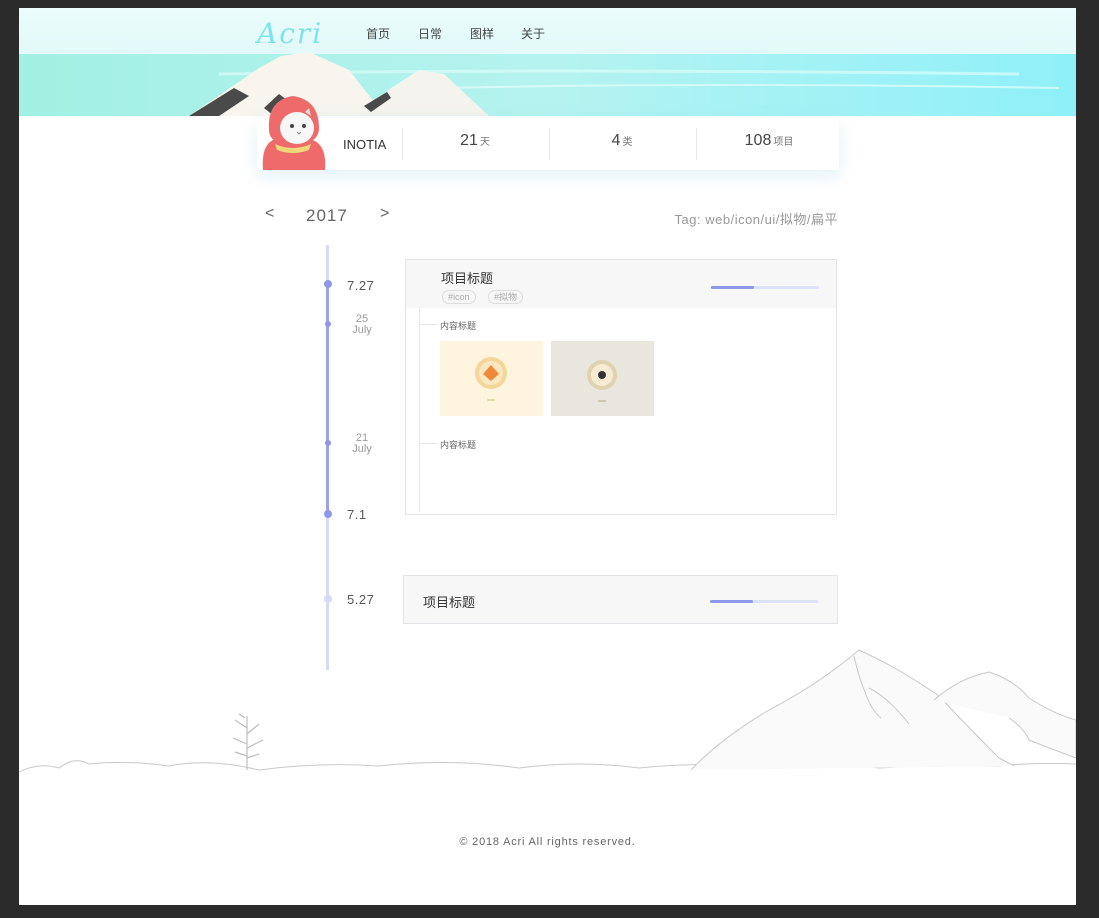 The image size is (1099, 918). What do you see at coordinates (484, 142) in the screenshot?
I see `stat-days-unit: 天` at bounding box center [484, 142].